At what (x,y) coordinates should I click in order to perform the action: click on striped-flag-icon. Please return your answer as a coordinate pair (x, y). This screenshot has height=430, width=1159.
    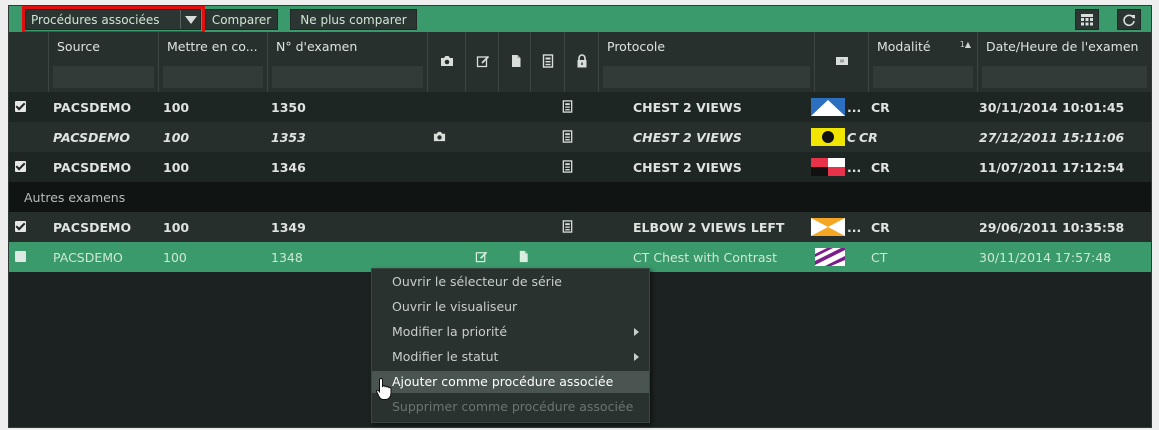
    Looking at the image, I should click on (830, 257).